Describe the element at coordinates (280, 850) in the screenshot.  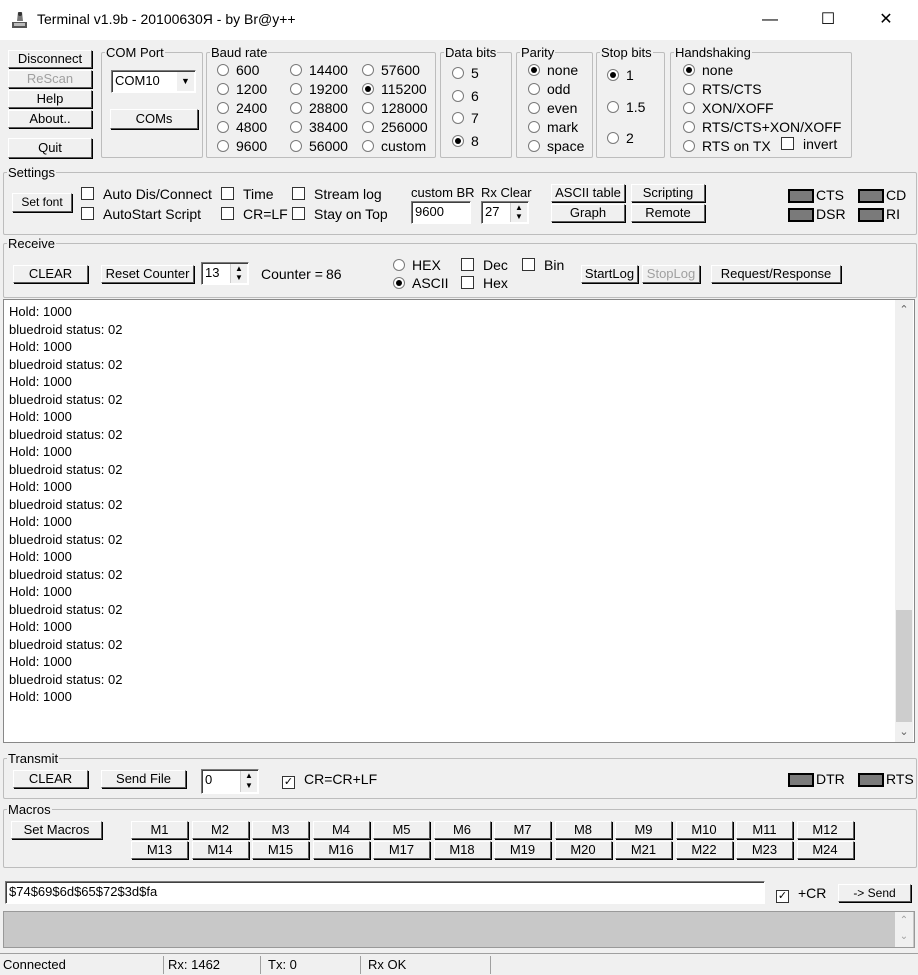
I see `macro-button-m15: M15` at that location.